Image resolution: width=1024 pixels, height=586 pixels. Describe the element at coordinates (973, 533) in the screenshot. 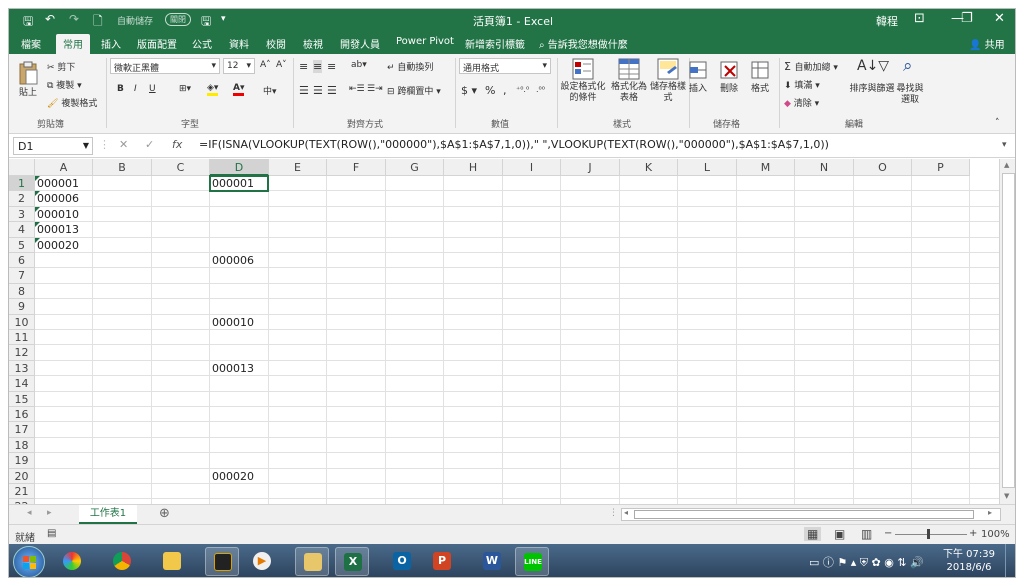

I see `zoom-in-icon: +` at that location.